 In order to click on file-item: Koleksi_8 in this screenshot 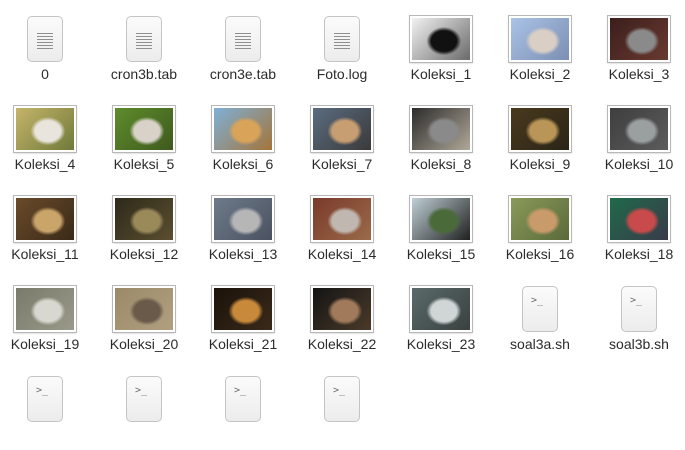, I will do `click(441, 135)`.